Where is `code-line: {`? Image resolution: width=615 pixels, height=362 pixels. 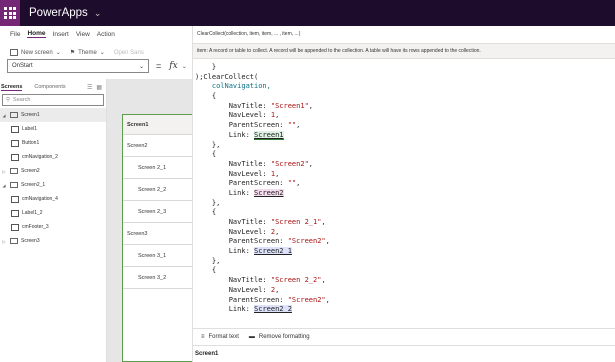 code-line: { is located at coordinates (404, 213).